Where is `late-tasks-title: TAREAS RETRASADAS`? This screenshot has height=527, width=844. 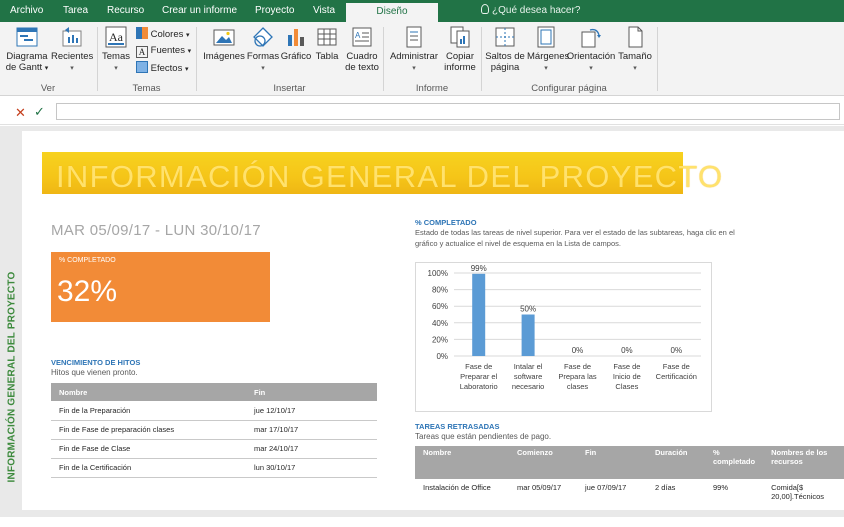
late-tasks-title: TAREAS RETRASADAS is located at coordinates (457, 426).